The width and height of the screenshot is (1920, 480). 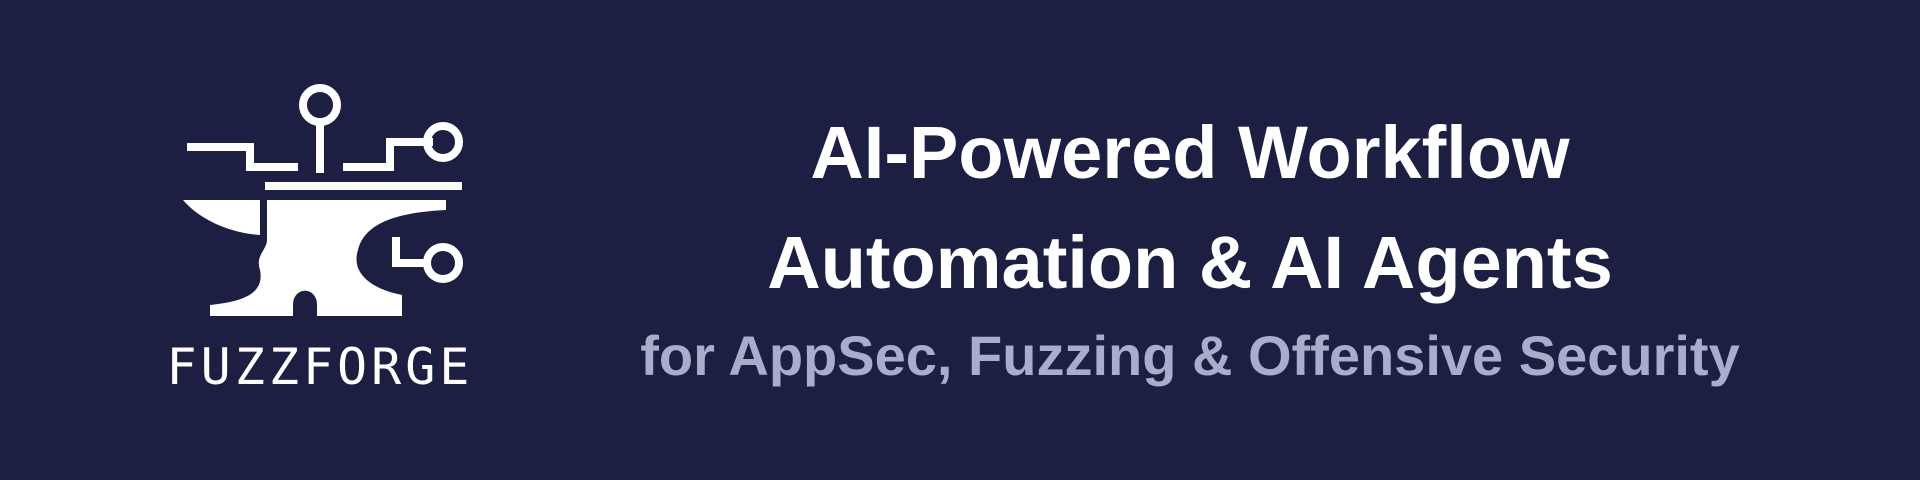 What do you see at coordinates (1190, 152) in the screenshot?
I see `headline-line-1: AI-Powered Workflow` at bounding box center [1190, 152].